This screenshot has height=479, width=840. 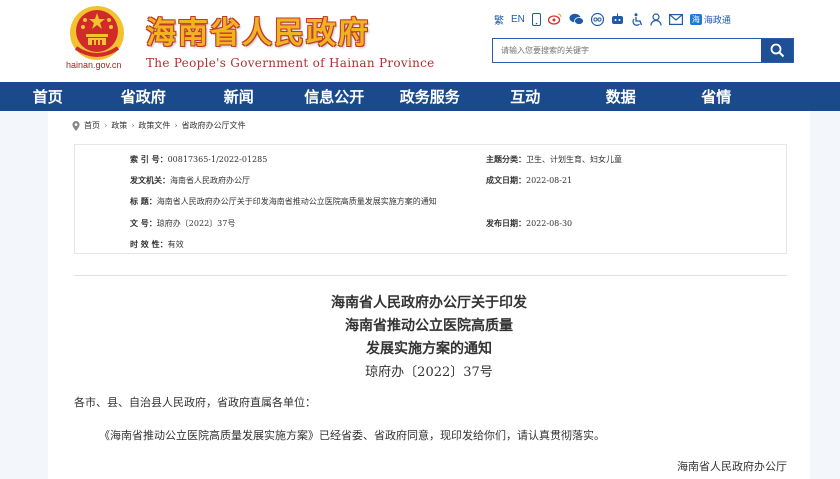 I want to click on meta-validity-label: 时 效 性：, so click(x=149, y=244).